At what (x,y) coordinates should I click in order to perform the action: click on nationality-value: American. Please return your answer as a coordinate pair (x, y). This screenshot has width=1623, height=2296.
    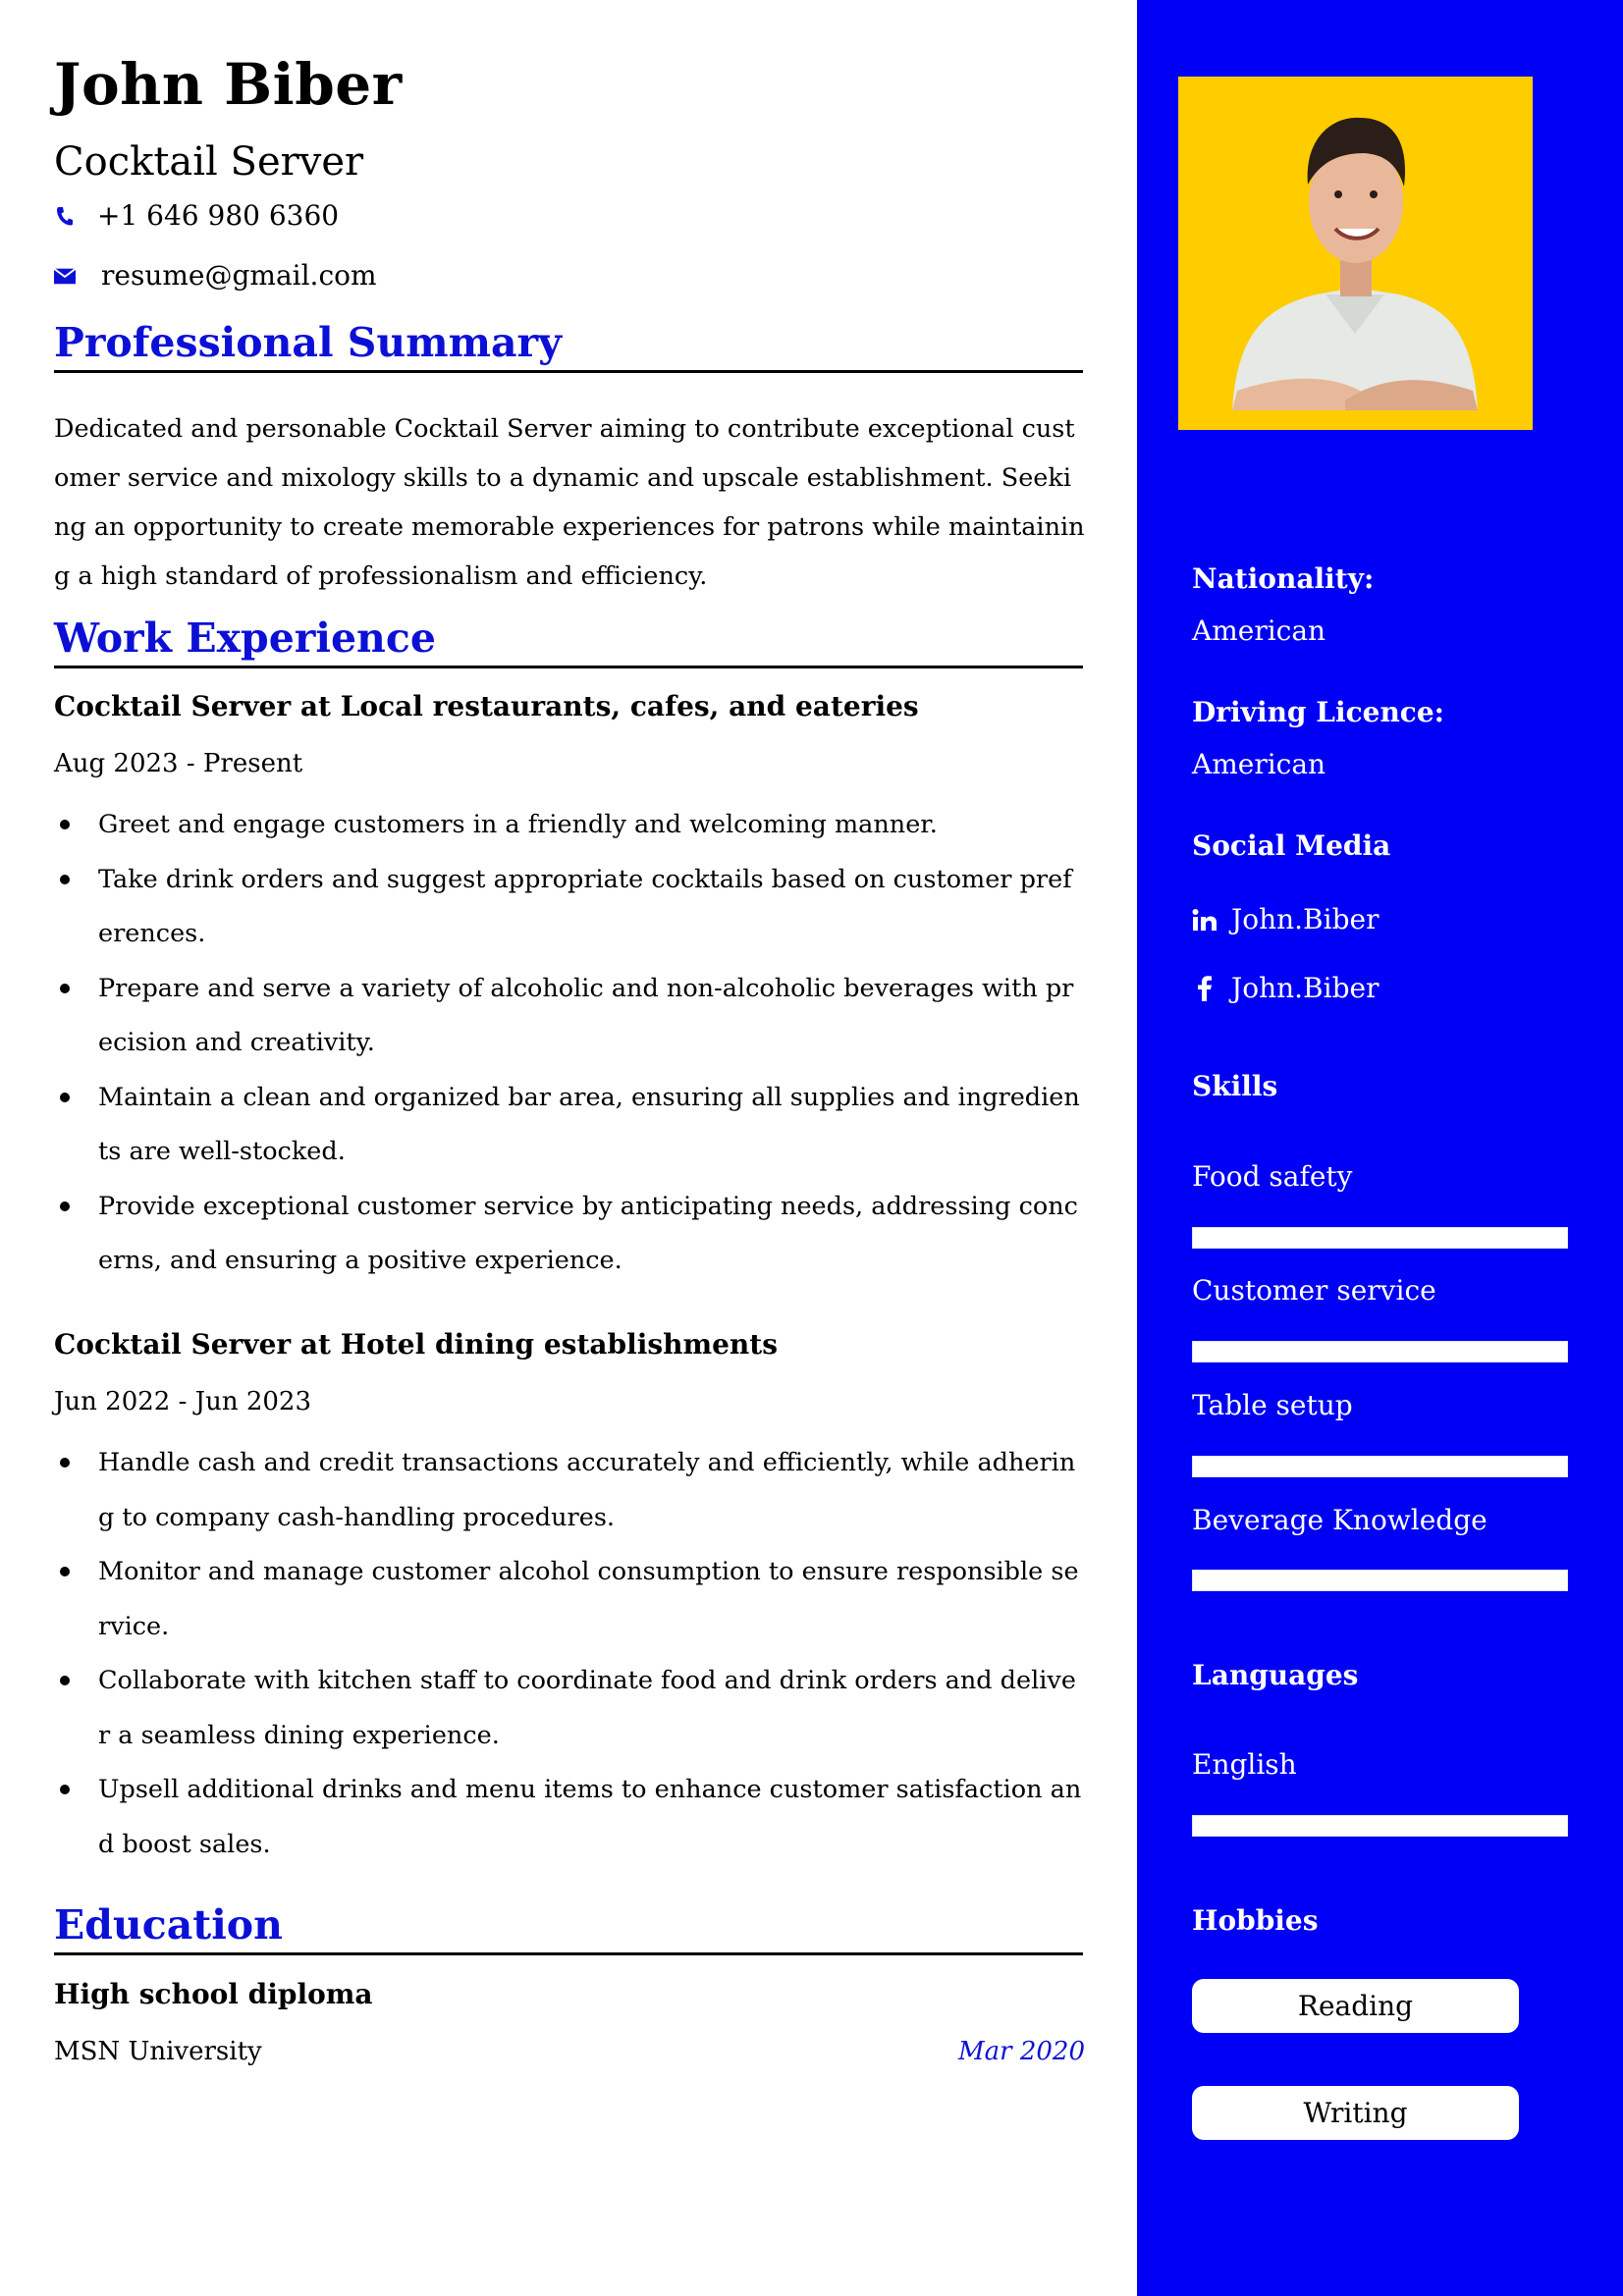
    Looking at the image, I should click on (1259, 630).